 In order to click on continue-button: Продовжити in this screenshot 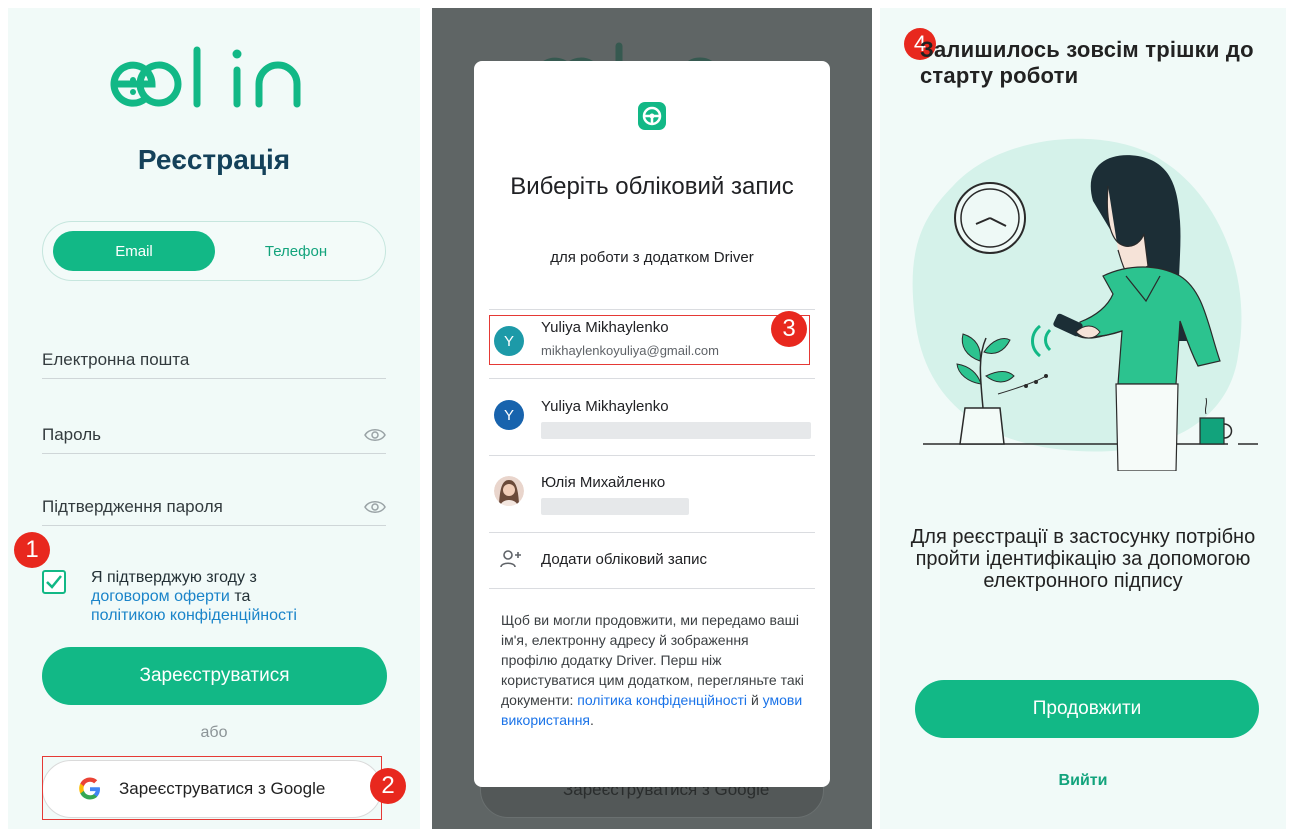, I will do `click(1087, 709)`.